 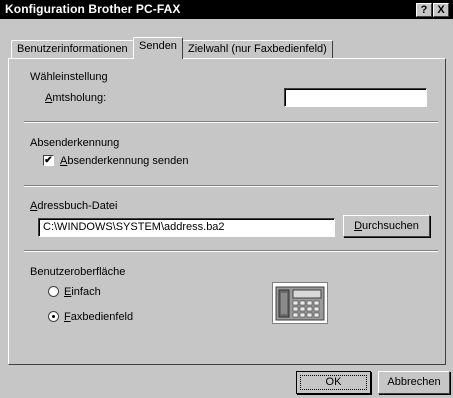 I want to click on outside-line-input, so click(x=355, y=97).